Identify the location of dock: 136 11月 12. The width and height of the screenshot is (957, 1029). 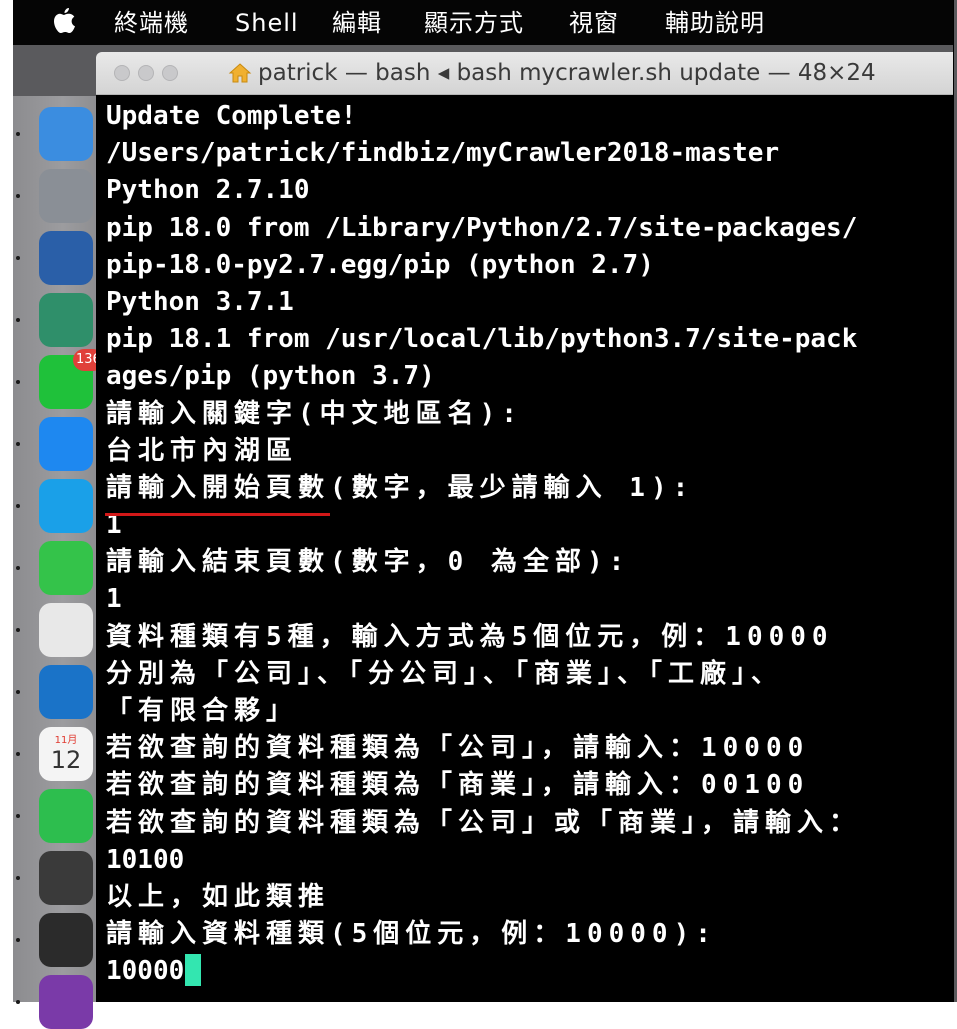
(58, 562).